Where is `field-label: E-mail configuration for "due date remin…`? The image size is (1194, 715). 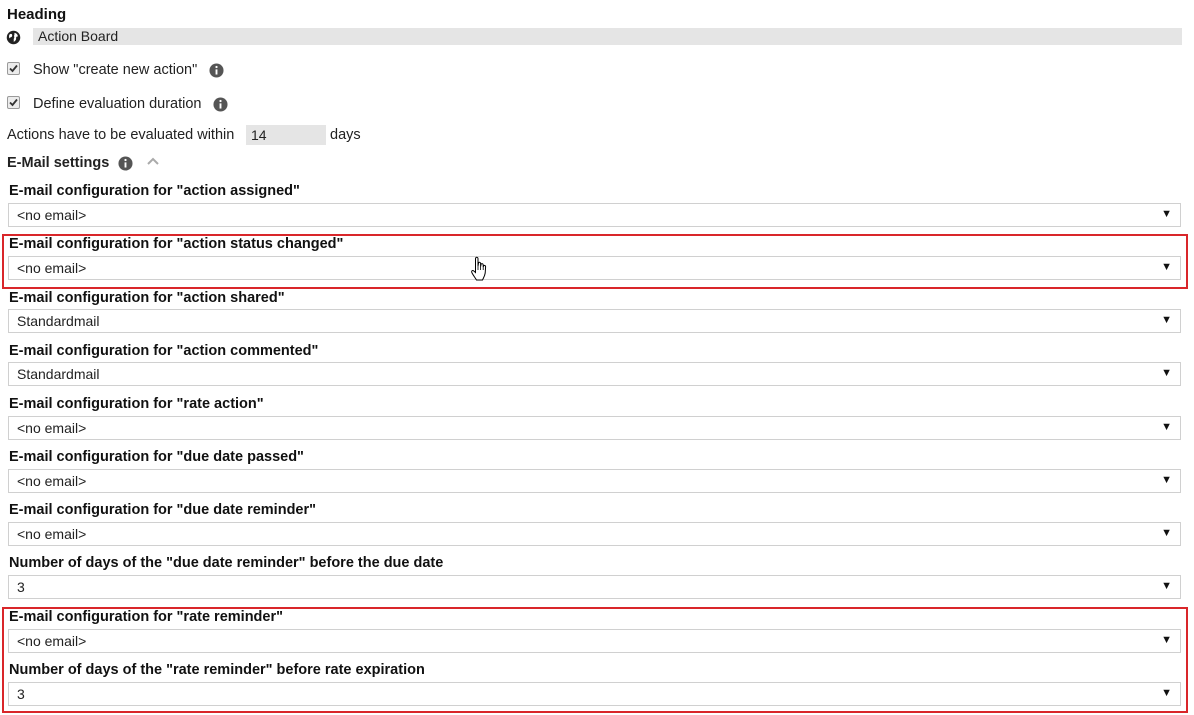
field-label: E-mail configuration for "due date remin… is located at coordinates (163, 510).